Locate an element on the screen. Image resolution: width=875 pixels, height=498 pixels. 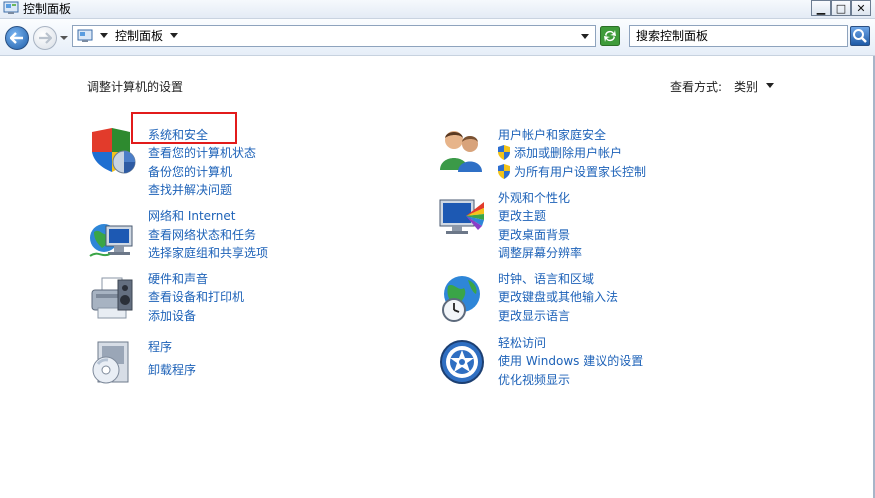
window-title: 控制面板 is located at coordinates (47, 9).